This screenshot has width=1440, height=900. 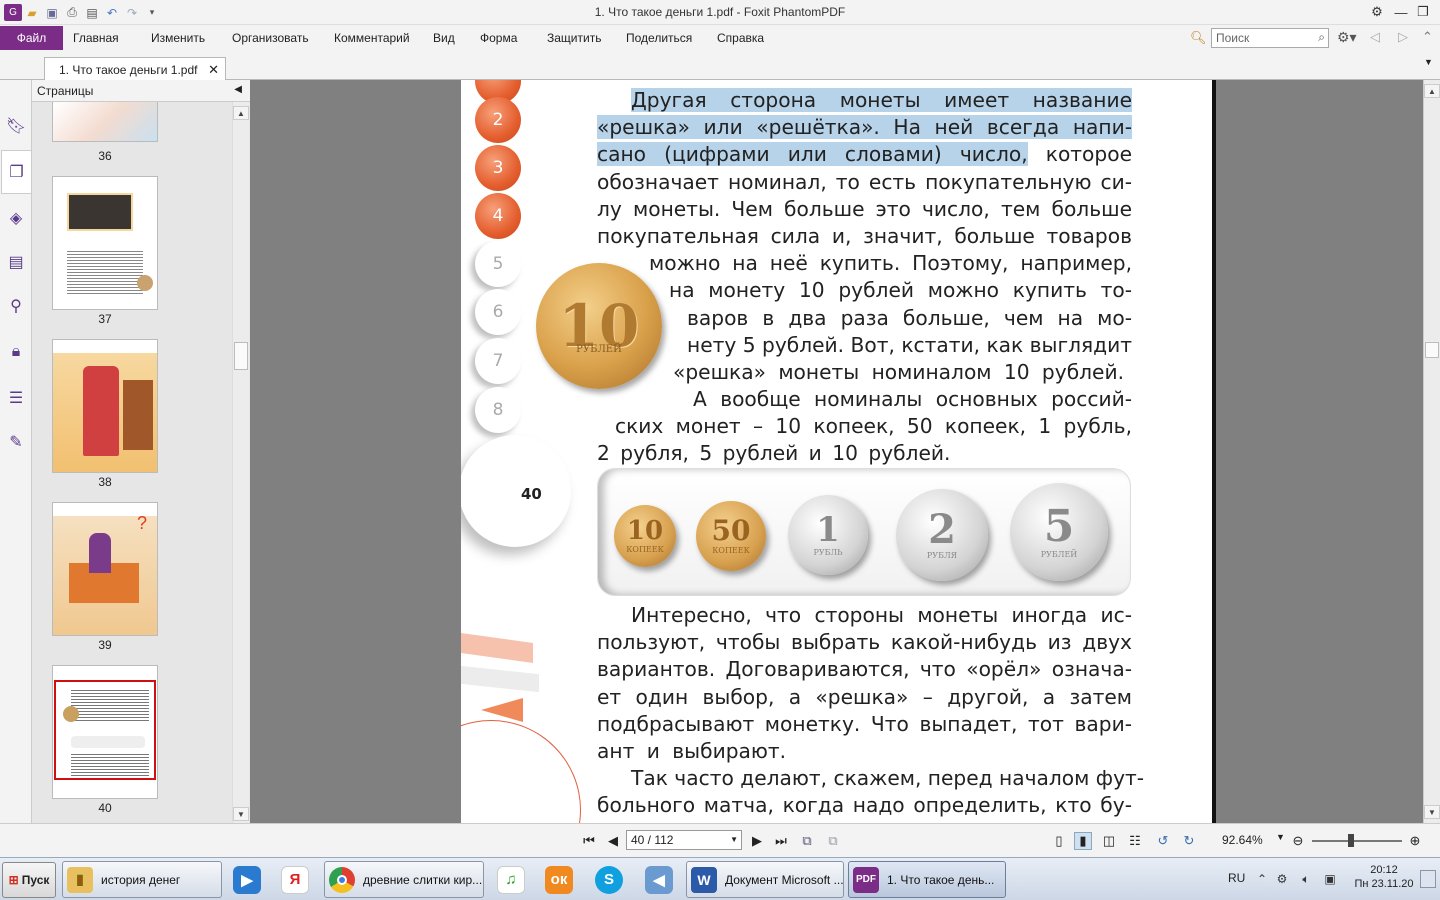 What do you see at coordinates (1415, 841) in the screenshot?
I see `zoom-in-icon: ⊕` at bounding box center [1415, 841].